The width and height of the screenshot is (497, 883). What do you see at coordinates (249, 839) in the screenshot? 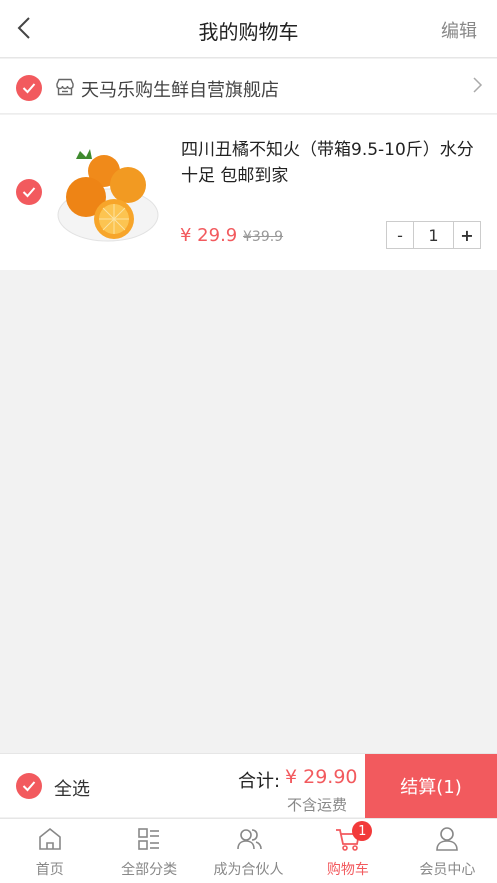
I see `partner-icon` at bounding box center [249, 839].